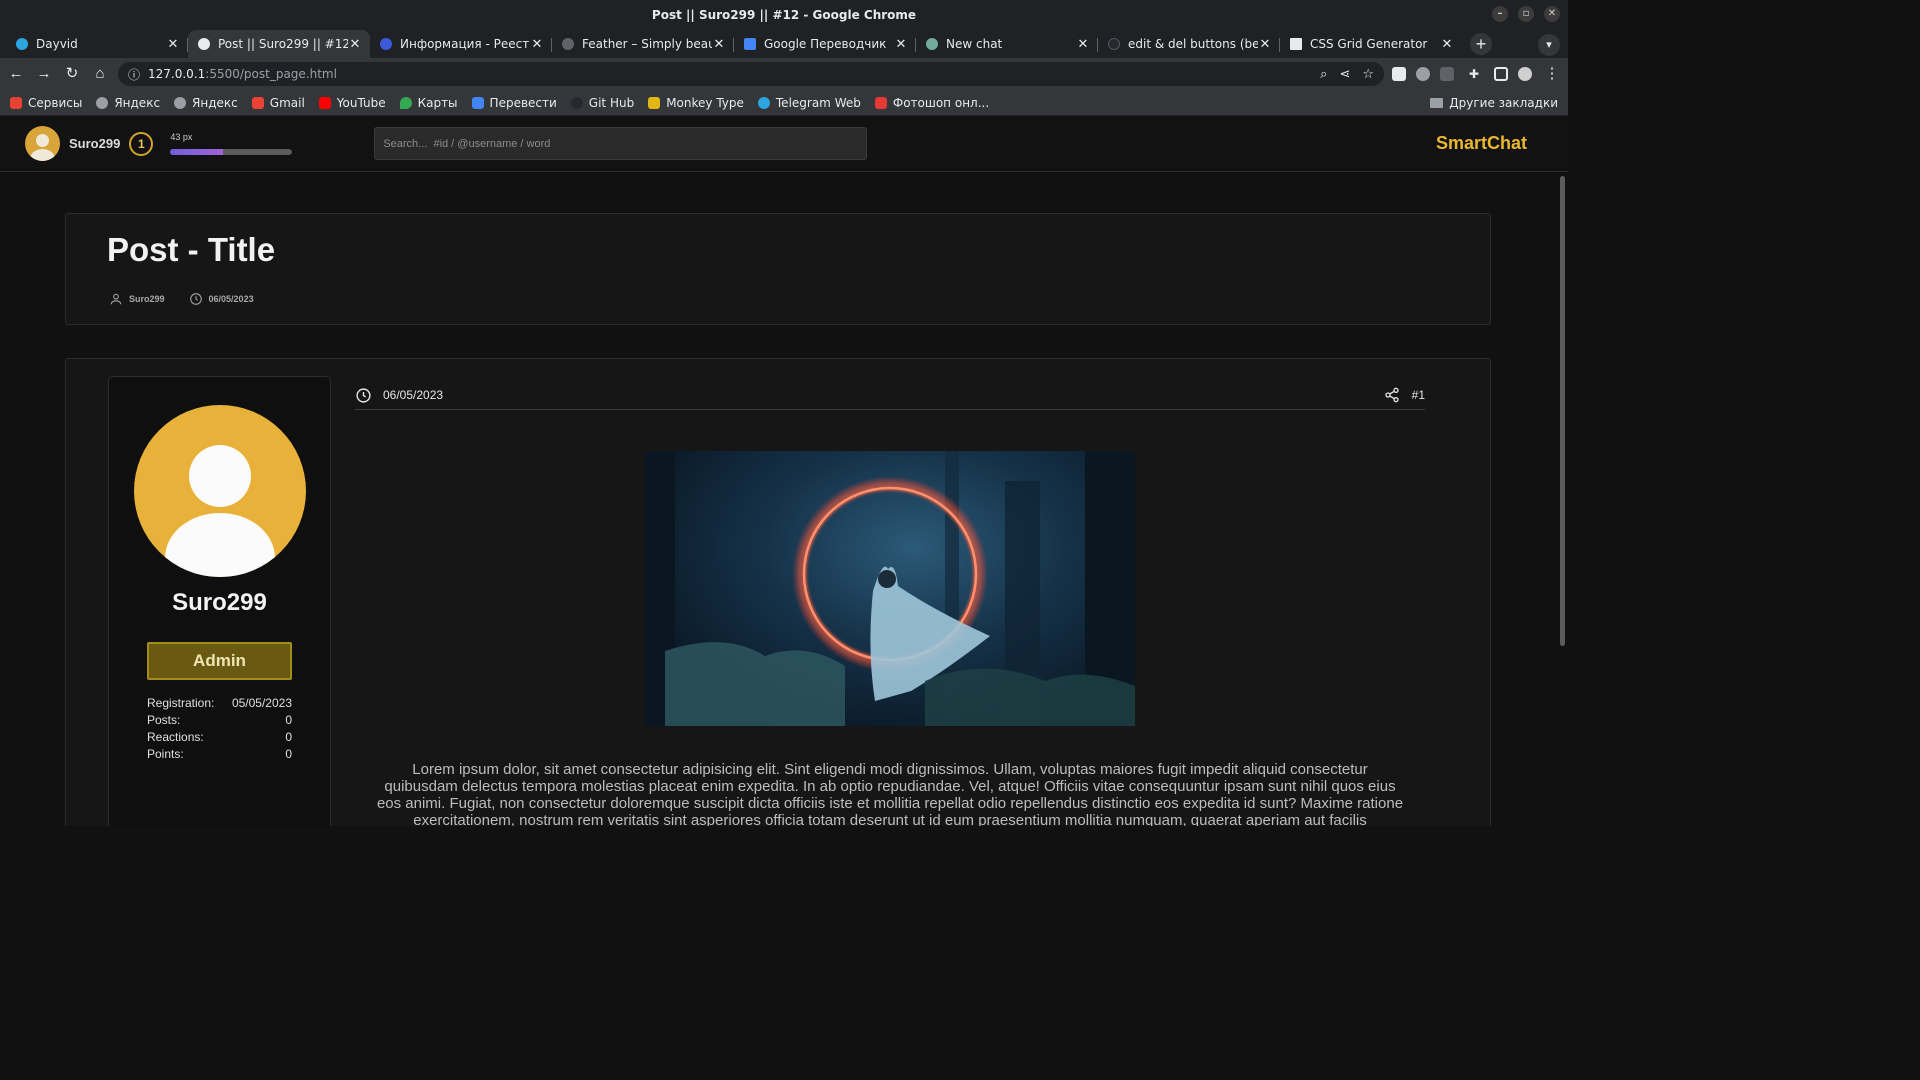  What do you see at coordinates (654, 102) in the screenshot?
I see `monkeytype-icon` at bounding box center [654, 102].